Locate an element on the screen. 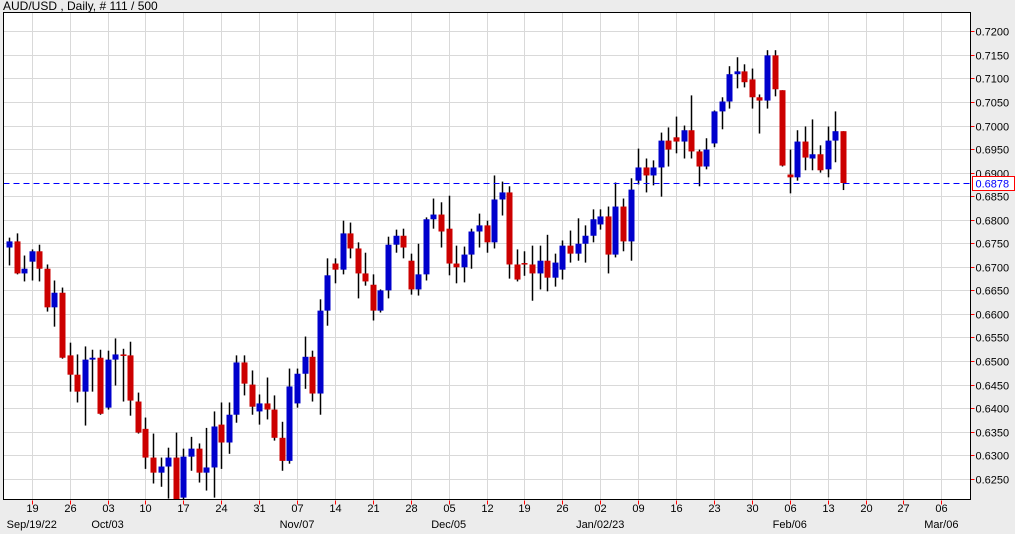  y-tick-label: 0.7050 is located at coordinates (993, 104).